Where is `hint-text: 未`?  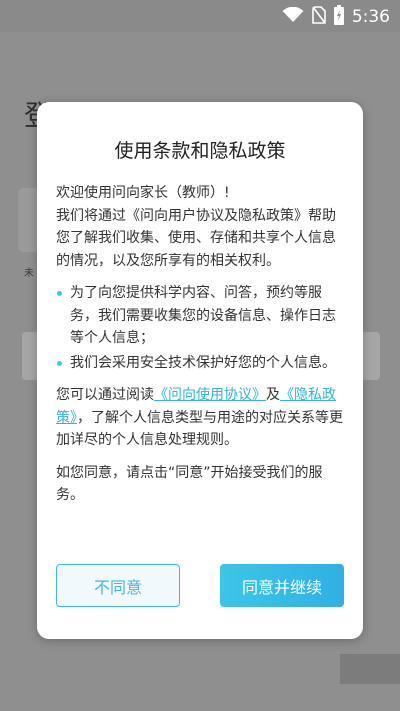 hint-text: 未 is located at coordinates (29, 273).